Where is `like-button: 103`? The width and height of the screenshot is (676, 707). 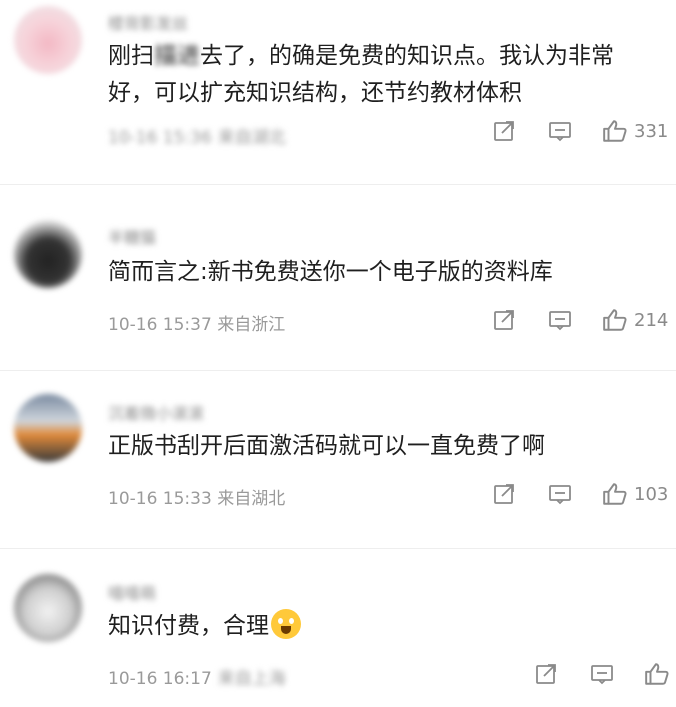
like-button: 103 is located at coordinates (635, 494).